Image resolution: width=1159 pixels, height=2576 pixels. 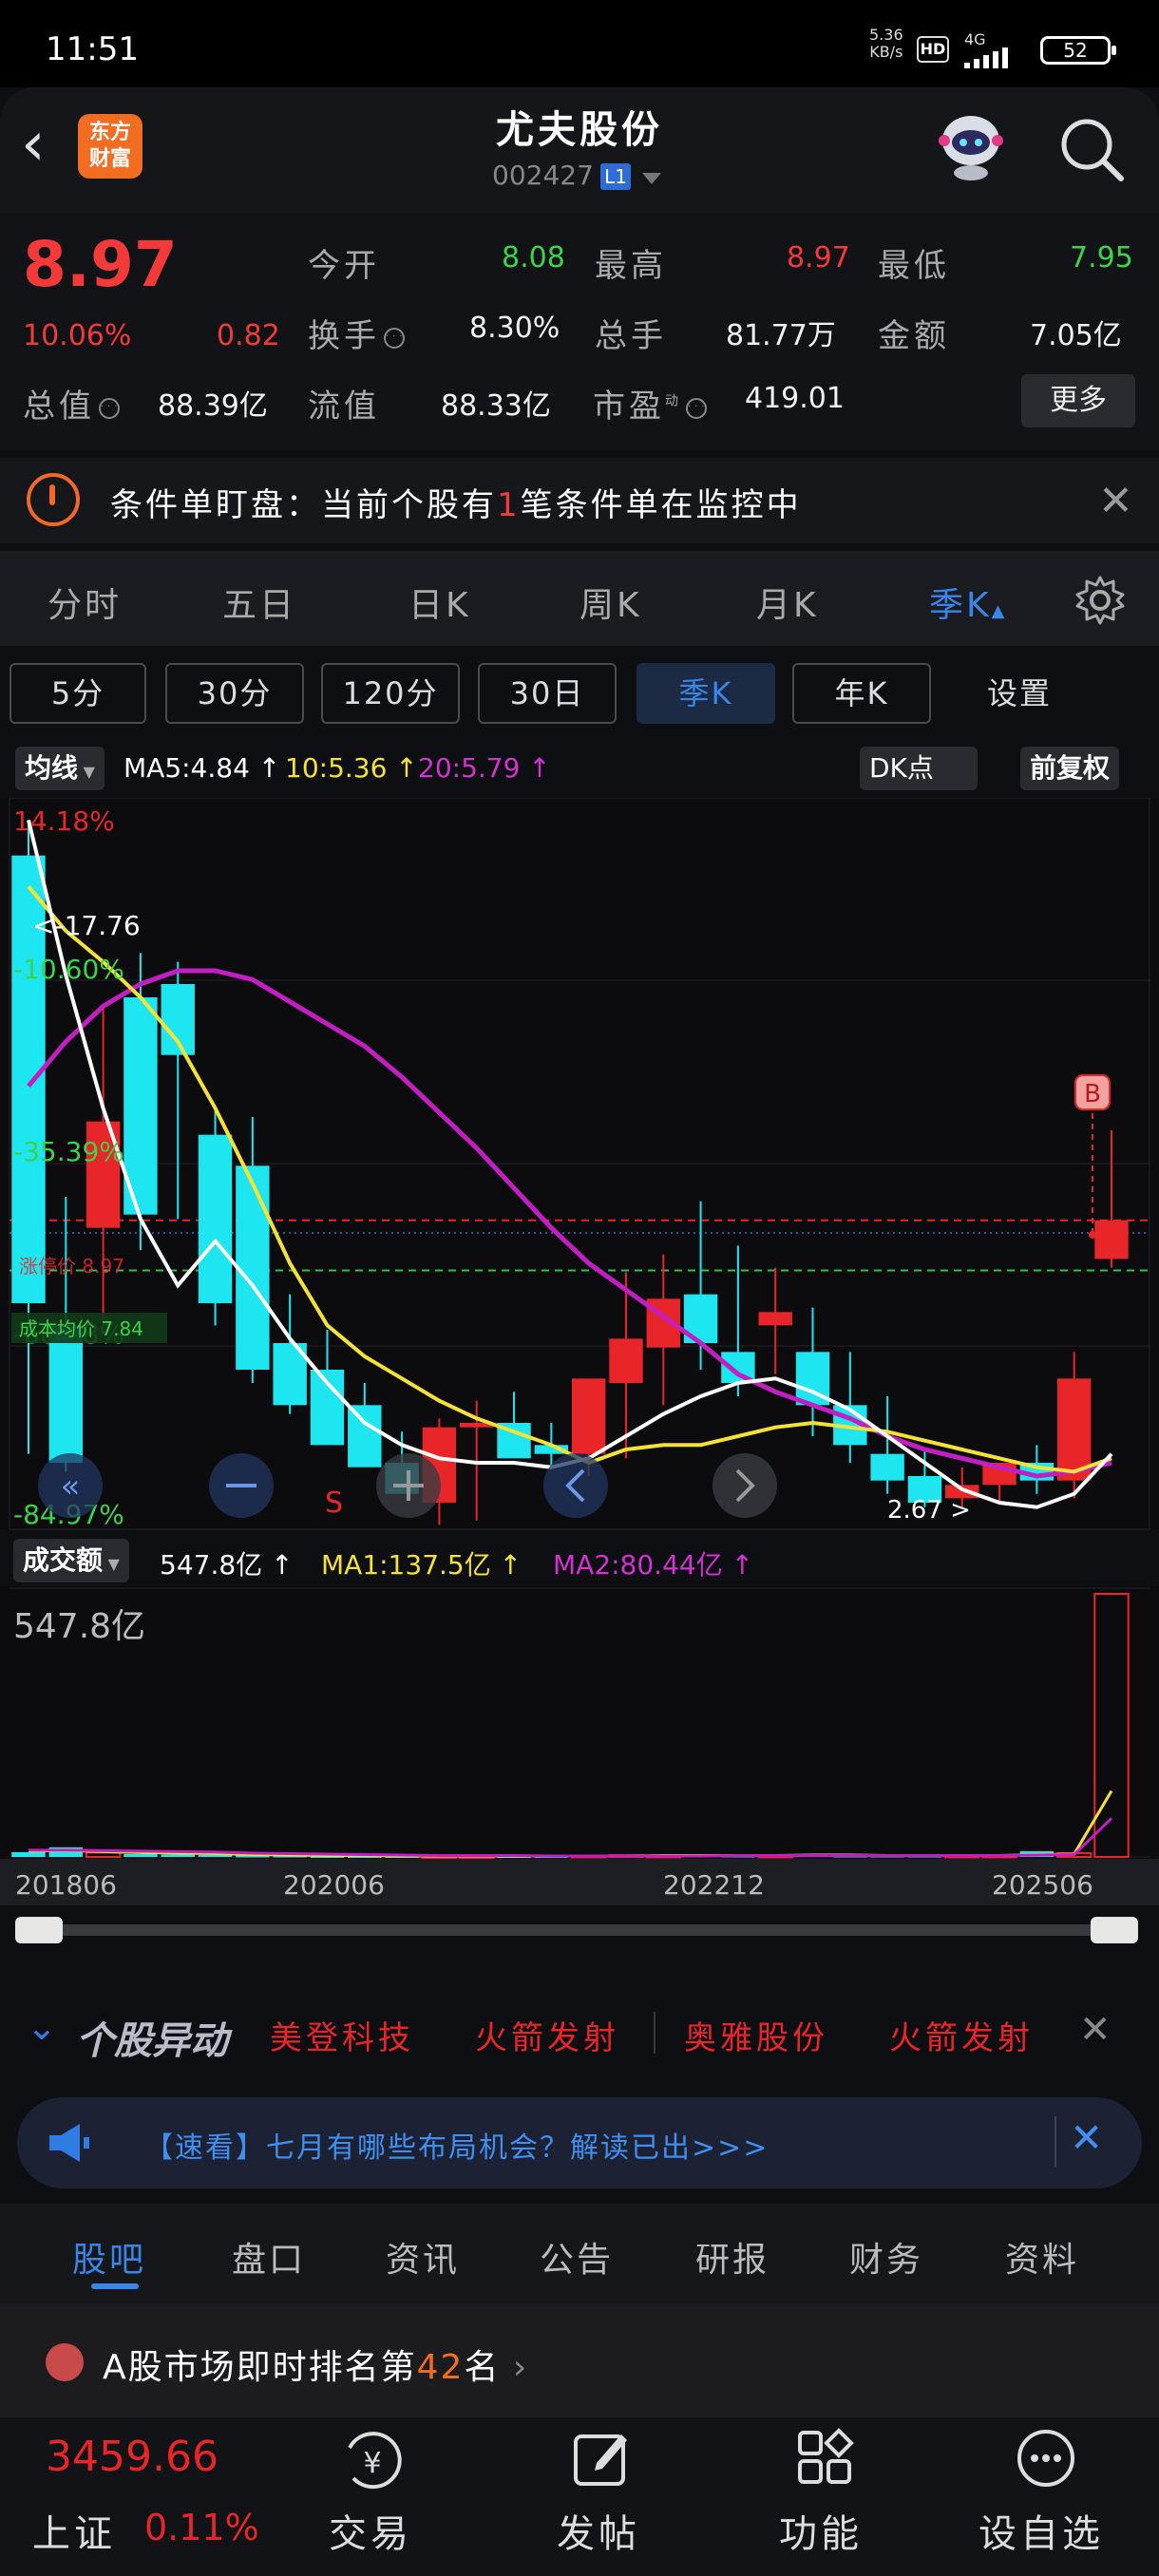 What do you see at coordinates (575, 1485) in the screenshot?
I see `scroll-left-button` at bounding box center [575, 1485].